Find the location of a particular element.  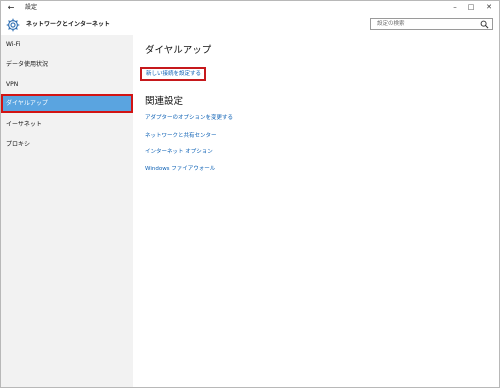

sidebar-item-proxy: プロキシ is located at coordinates (67, 144).